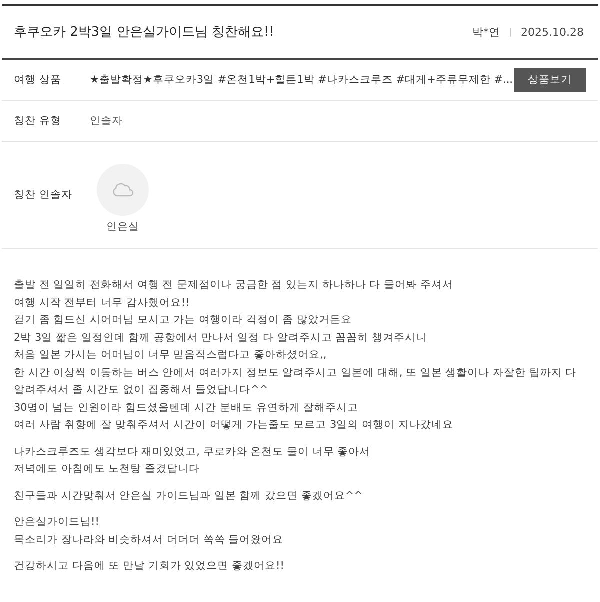 The image size is (600, 602). What do you see at coordinates (149, 540) in the screenshot?
I see `review-text: 목소리가 장나라와 비슷하셔서 더더더 쏙쏙 들어왔어요` at bounding box center [149, 540].